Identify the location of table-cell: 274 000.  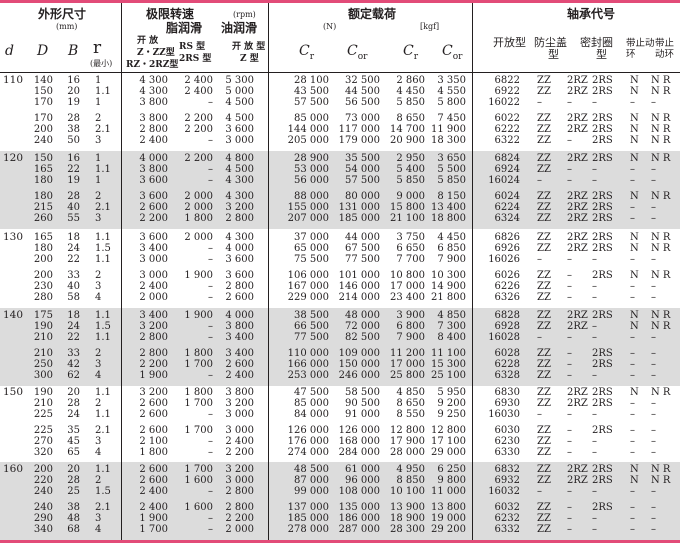
(308, 452).